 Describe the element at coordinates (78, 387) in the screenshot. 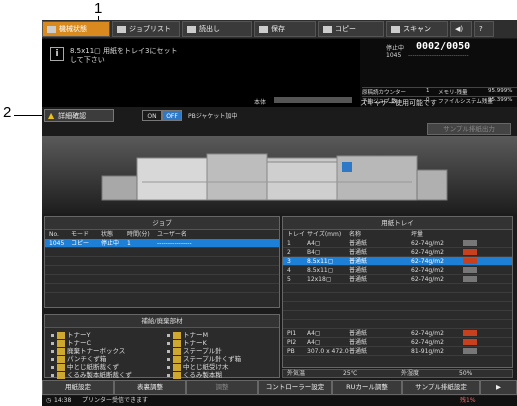

I see `paper-setting-button: 用紙設定` at that location.